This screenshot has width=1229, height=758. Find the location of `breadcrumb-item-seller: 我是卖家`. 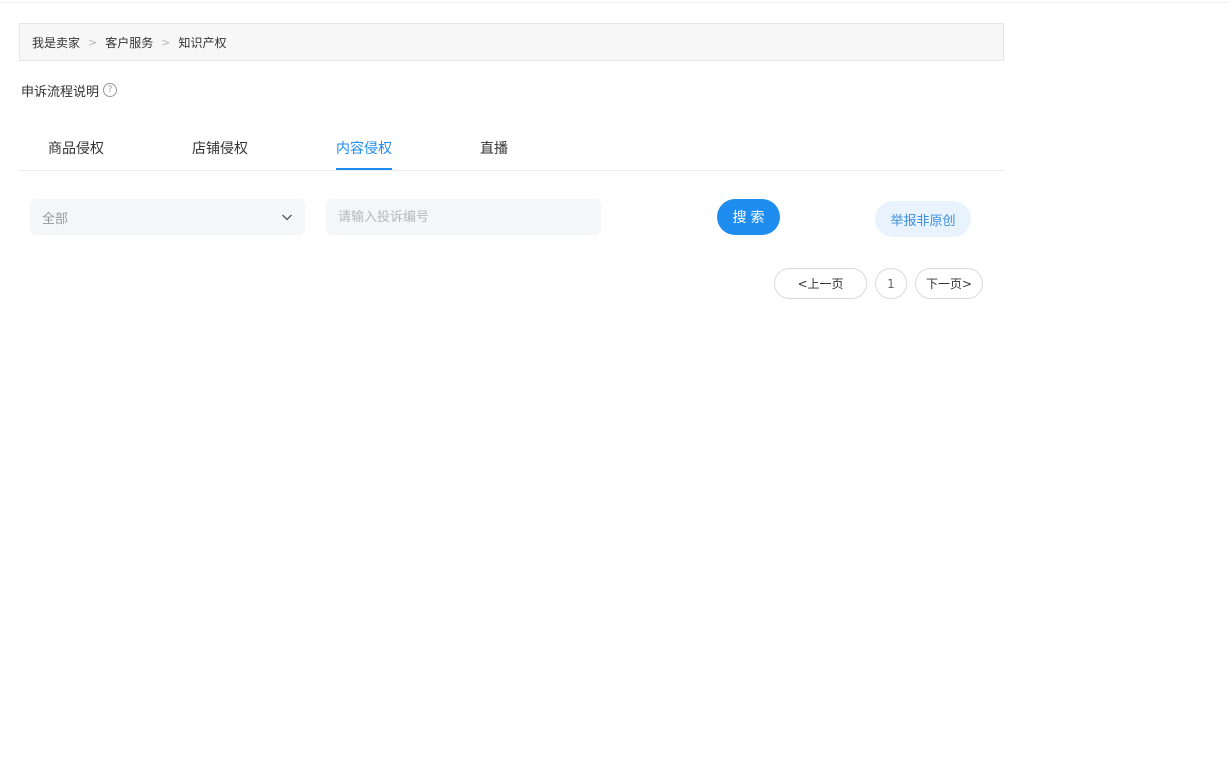

breadcrumb-item-seller: 我是卖家 is located at coordinates (56, 42).